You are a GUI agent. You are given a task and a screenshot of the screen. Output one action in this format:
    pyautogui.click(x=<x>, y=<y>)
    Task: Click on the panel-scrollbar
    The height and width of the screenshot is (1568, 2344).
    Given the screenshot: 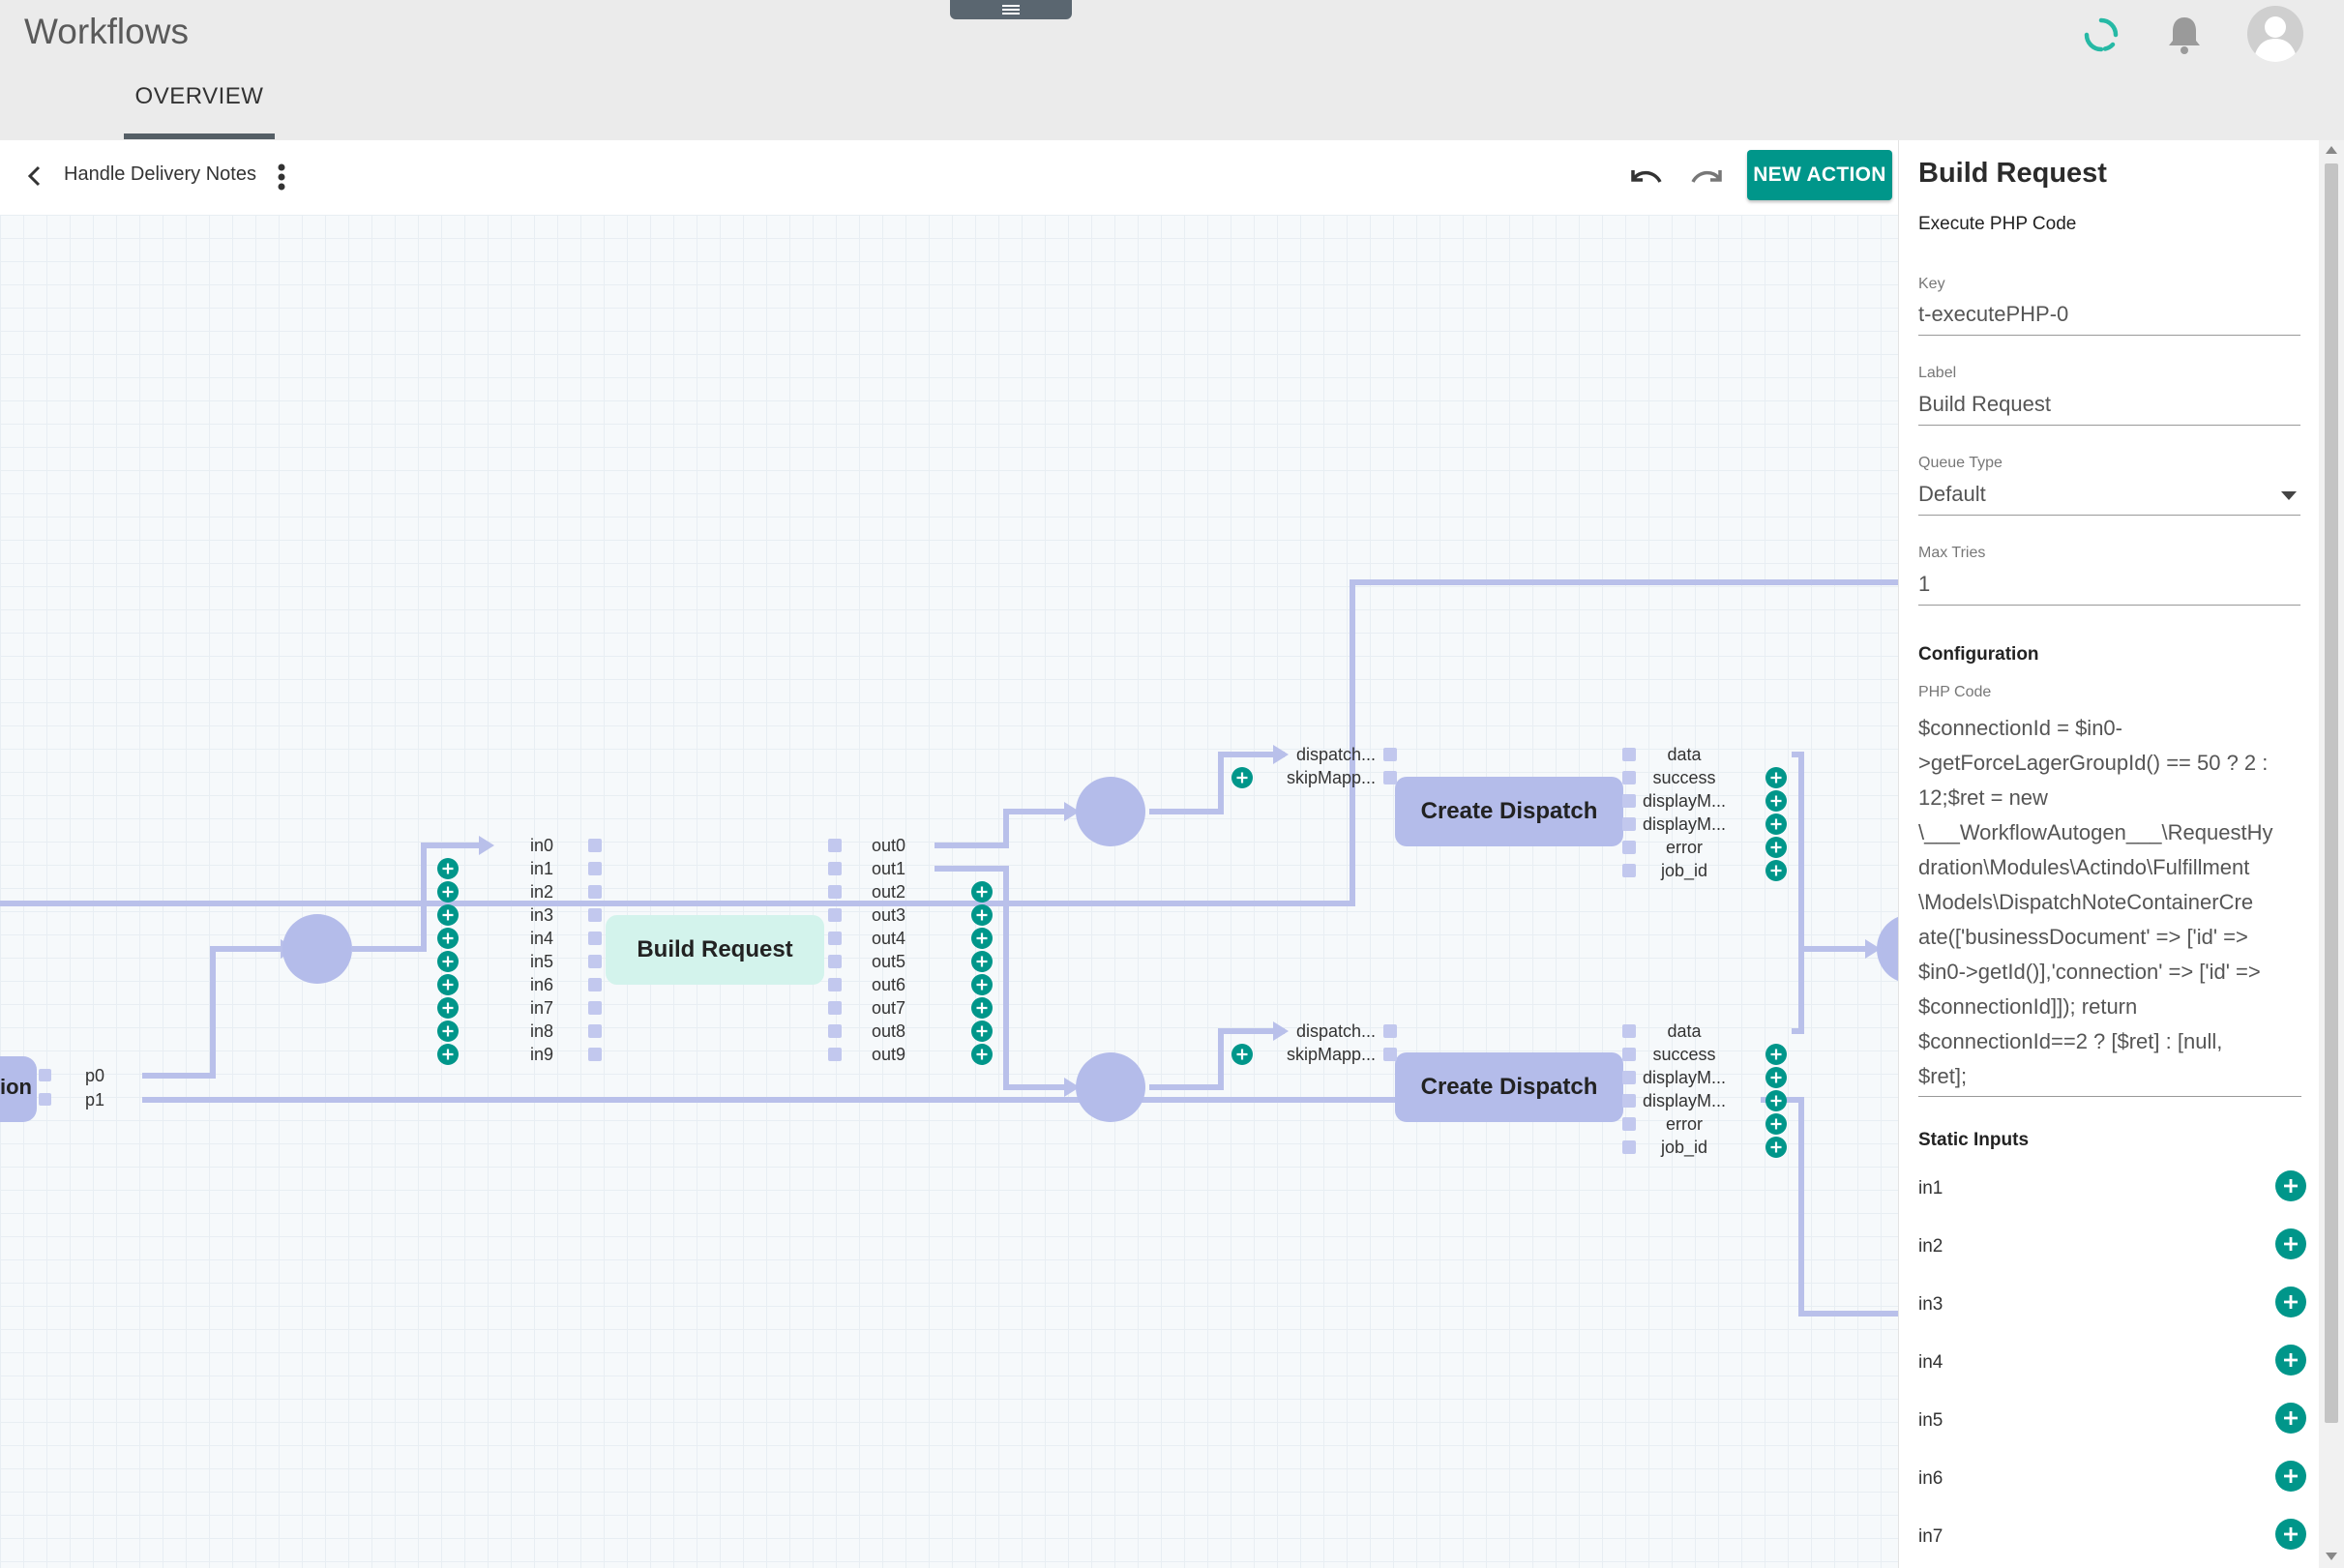 What is the action you would take?
    pyautogui.click(x=2331, y=854)
    